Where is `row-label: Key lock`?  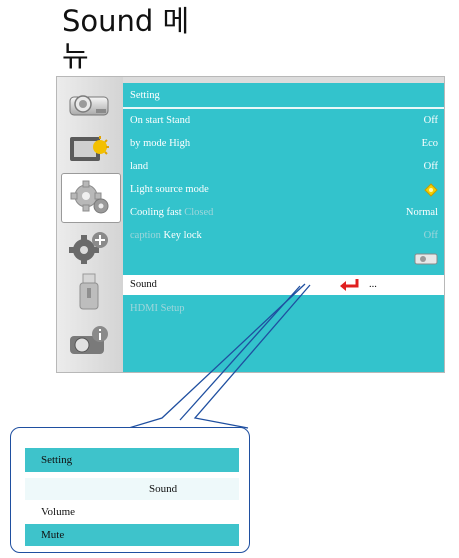
row-label: Key lock is located at coordinates (182, 235).